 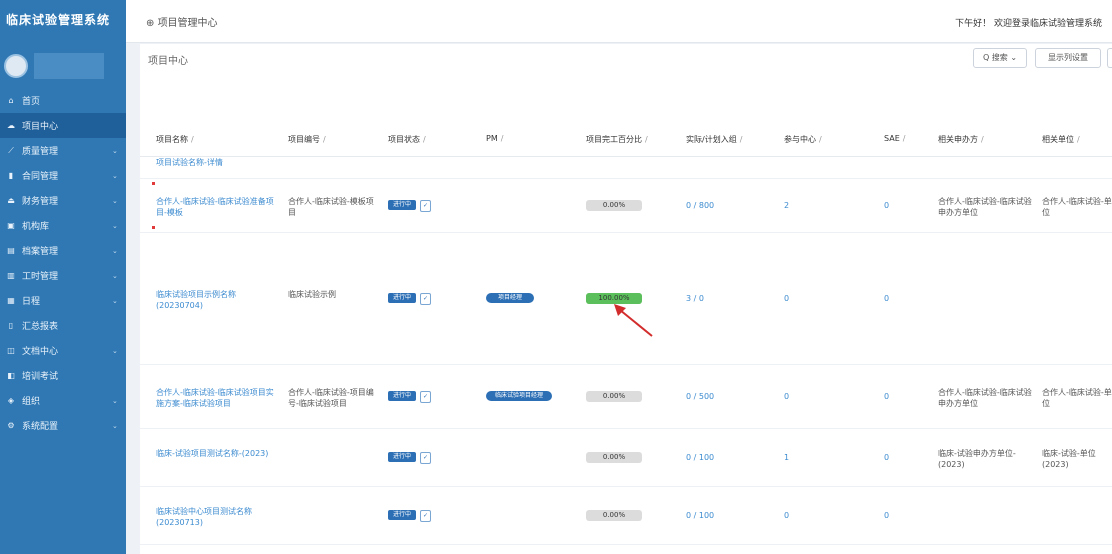 I want to click on table-row: 临床试验中心项目测试名称(20230713) 进行中 ✓ 0.00% 0 / 100 0 0, so click(x=626, y=516).